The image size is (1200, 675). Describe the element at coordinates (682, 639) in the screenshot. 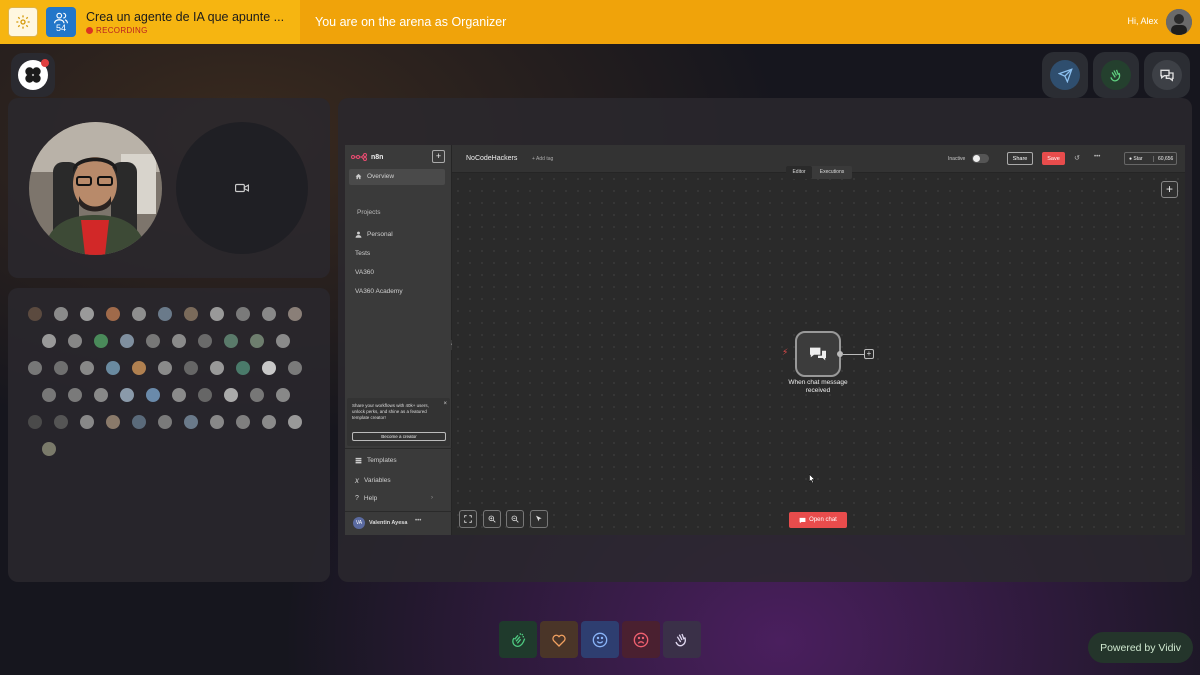

I see `reaction-raise-hand-button` at that location.